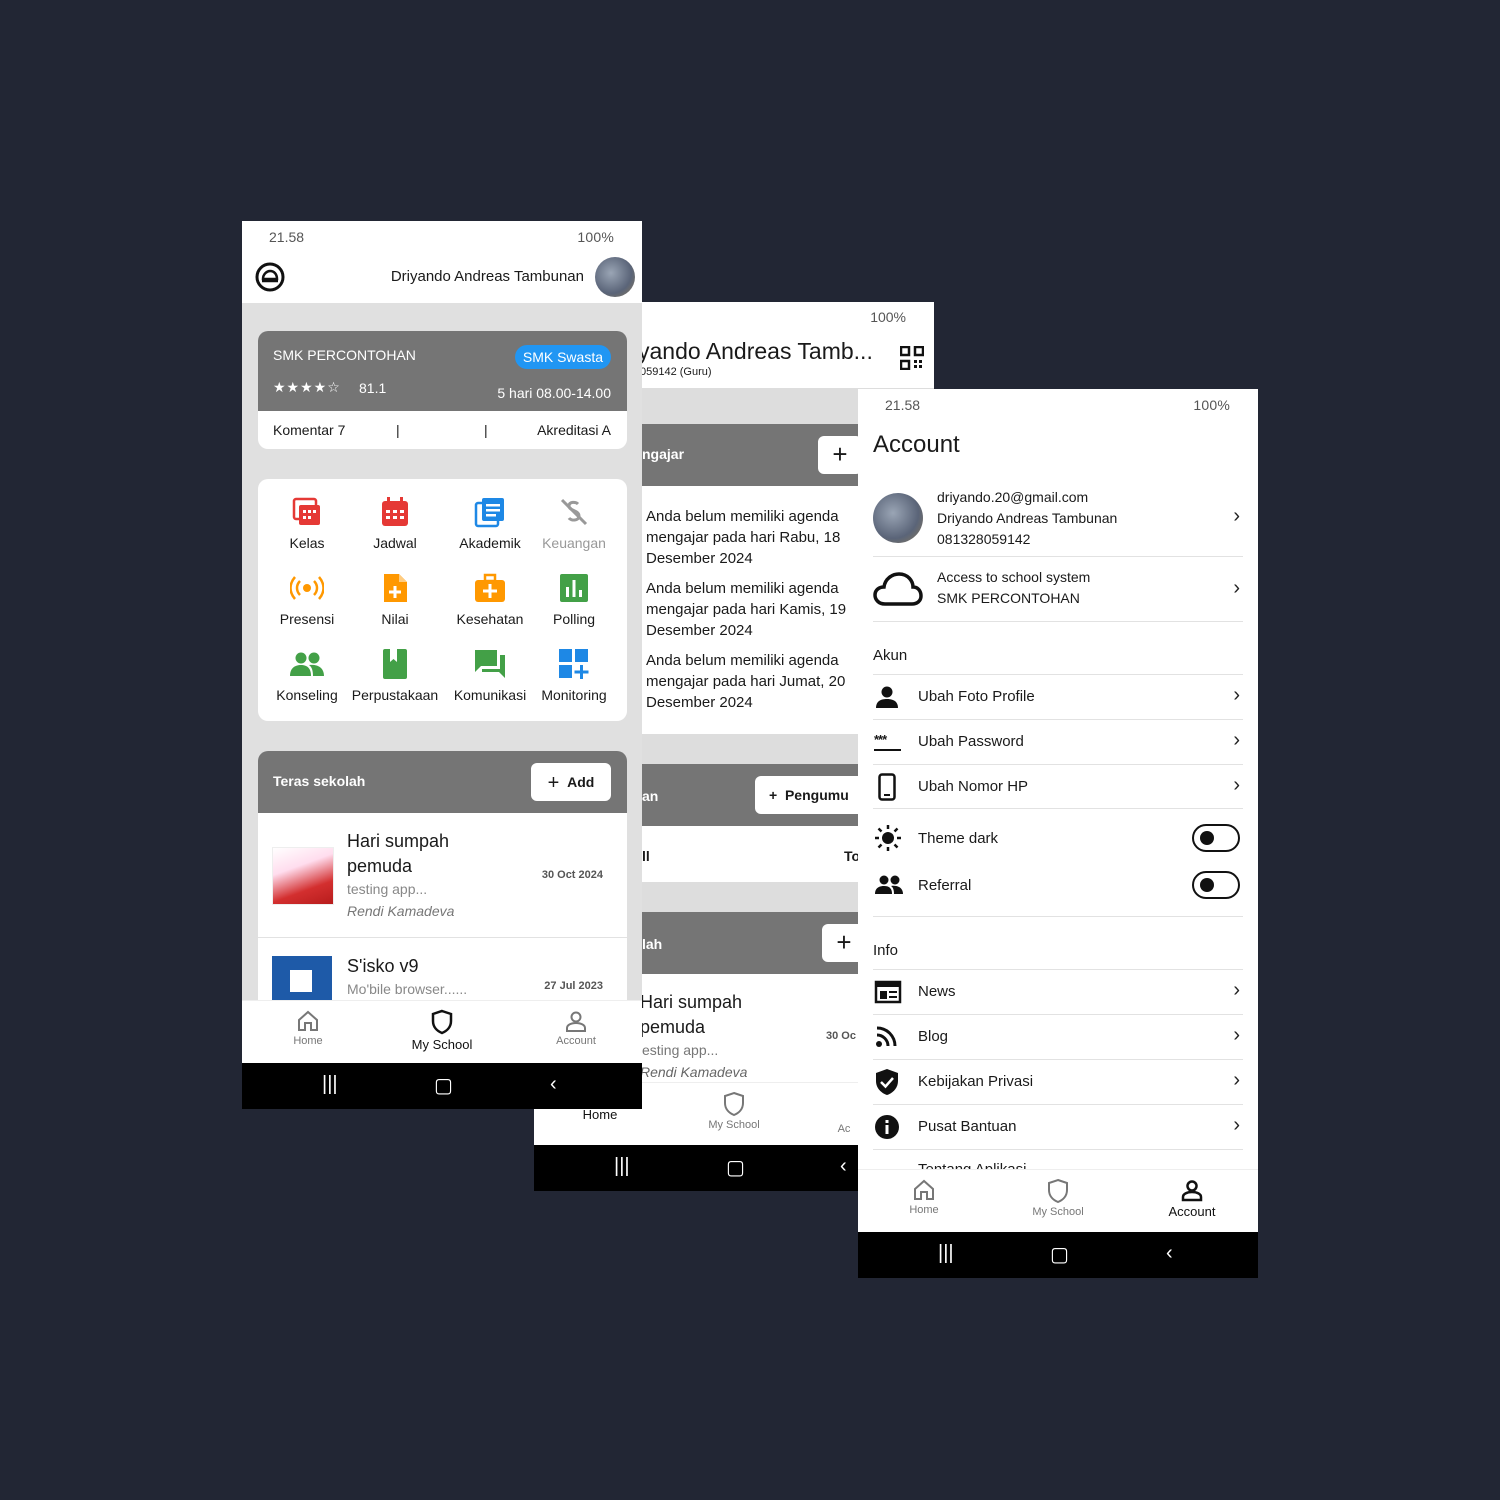 This screenshot has width=1500, height=1500. Describe the element at coordinates (395, 523) in the screenshot. I see `menu-jadwal: Jadwal` at that location.